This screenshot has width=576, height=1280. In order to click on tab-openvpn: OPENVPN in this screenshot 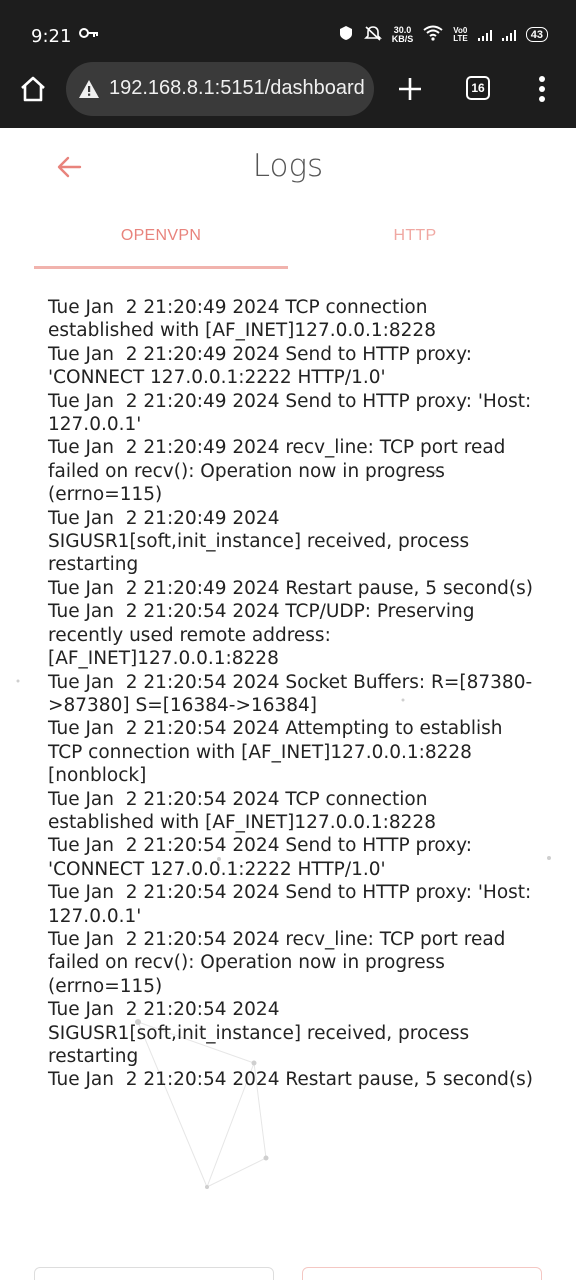, I will do `click(161, 236)`.